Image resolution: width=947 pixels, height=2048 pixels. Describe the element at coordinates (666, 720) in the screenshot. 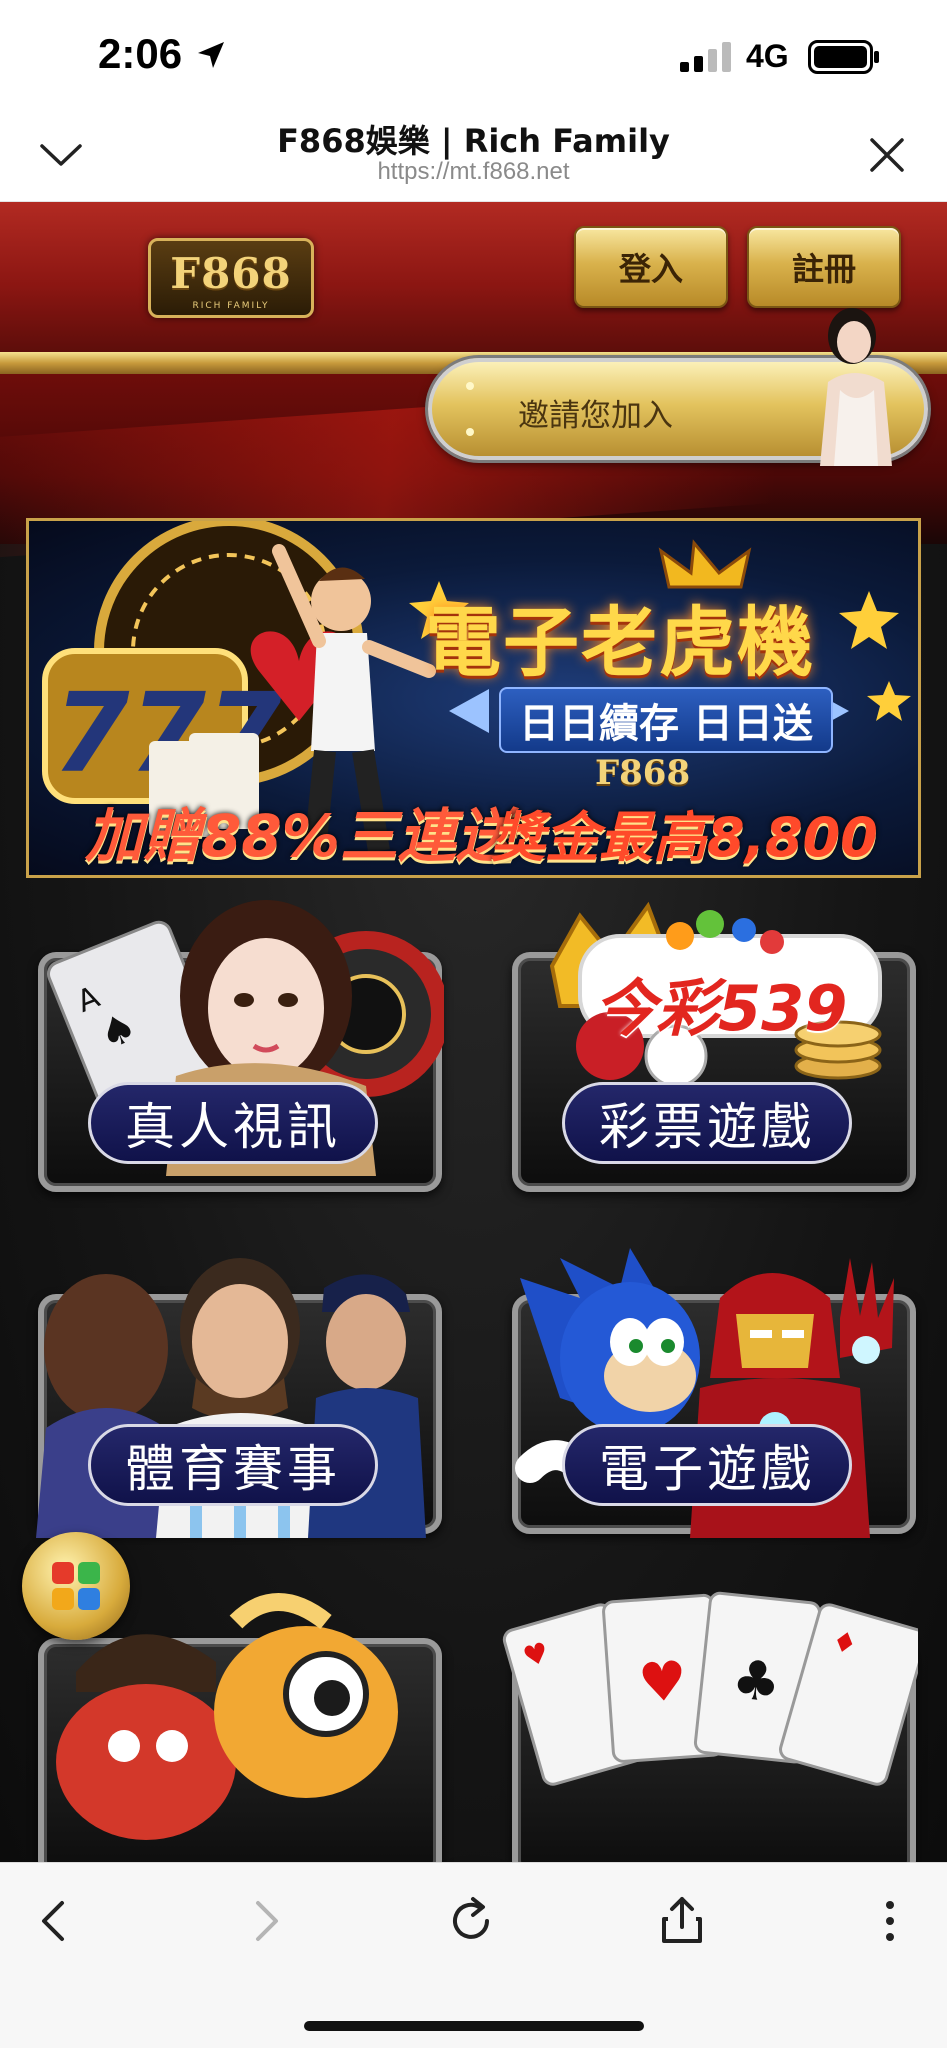

I see `banner-subtitle: 日日續存 日日送` at that location.